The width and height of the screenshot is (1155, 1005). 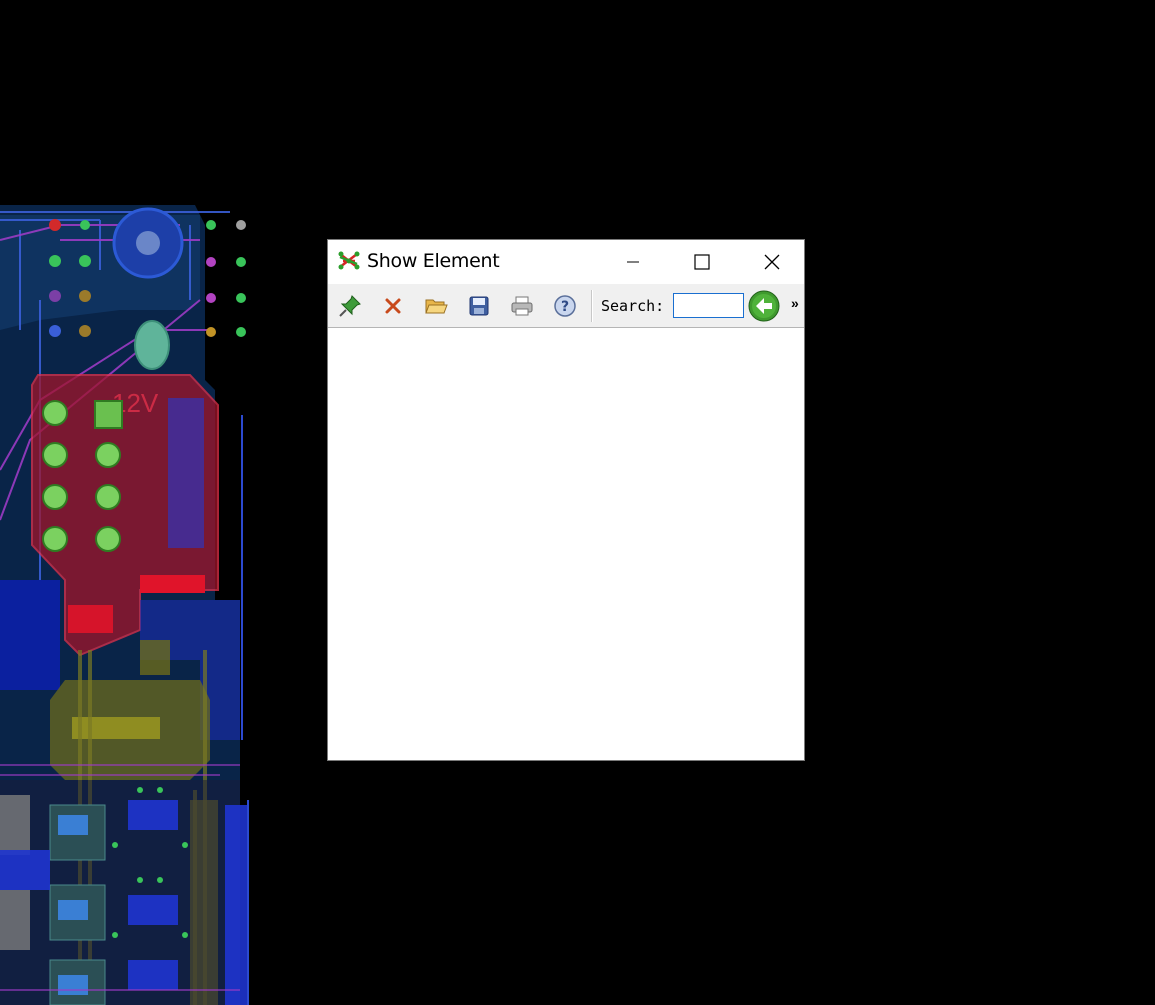 I want to click on close-icon, so click(x=772, y=262).